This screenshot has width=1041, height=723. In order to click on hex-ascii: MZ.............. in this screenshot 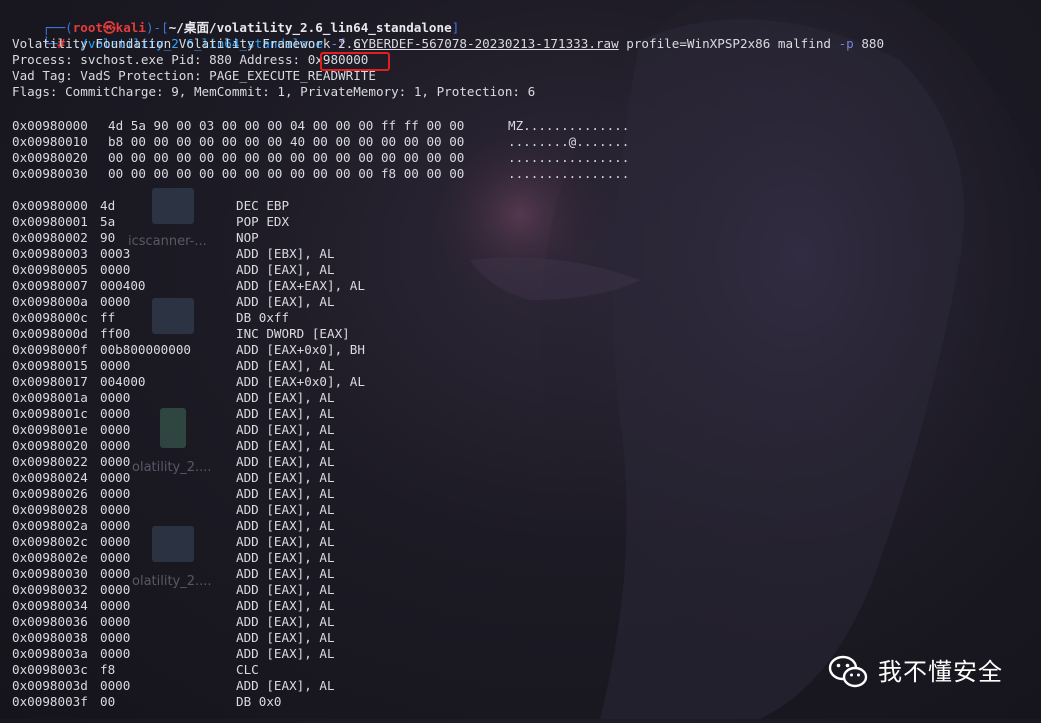, I will do `click(569, 125)`.